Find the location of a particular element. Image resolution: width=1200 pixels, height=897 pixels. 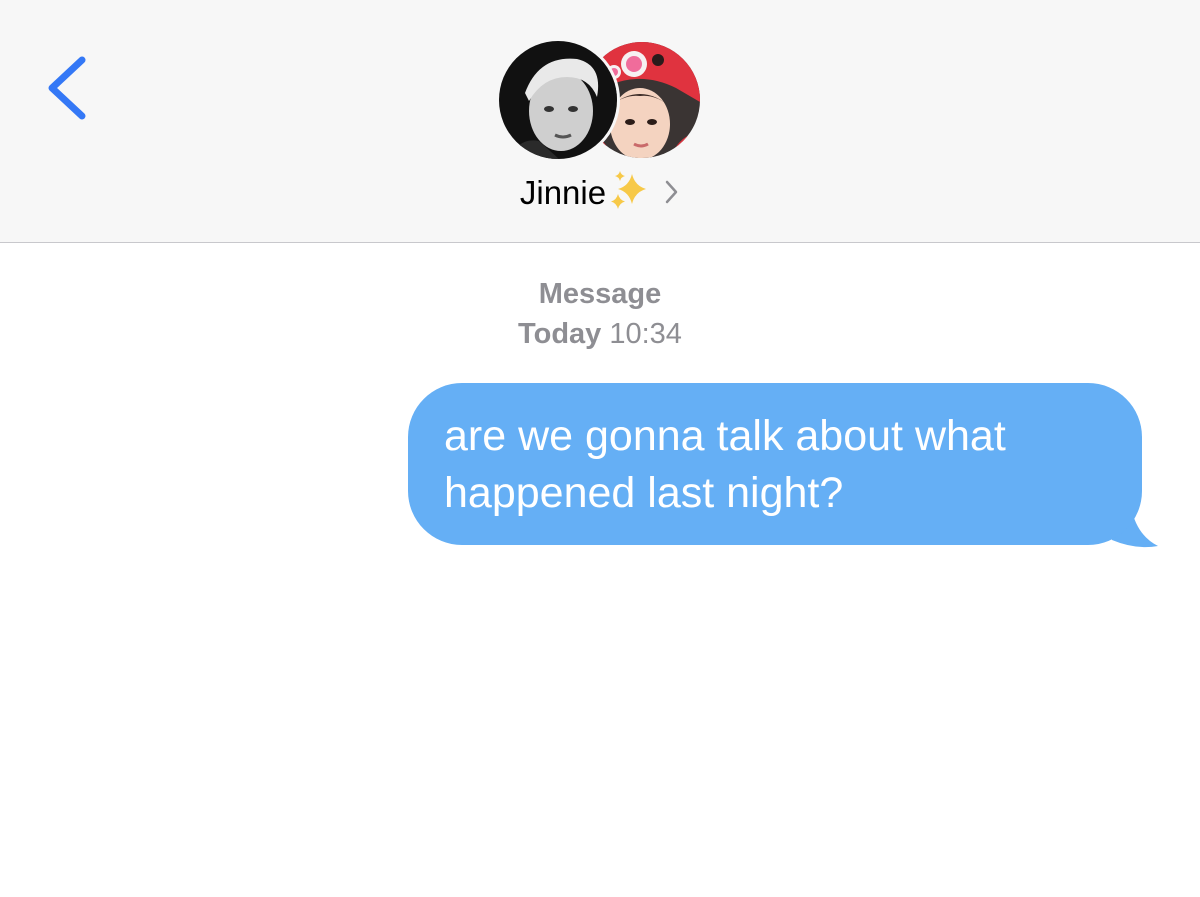

back-button is located at coordinates (68, 90).